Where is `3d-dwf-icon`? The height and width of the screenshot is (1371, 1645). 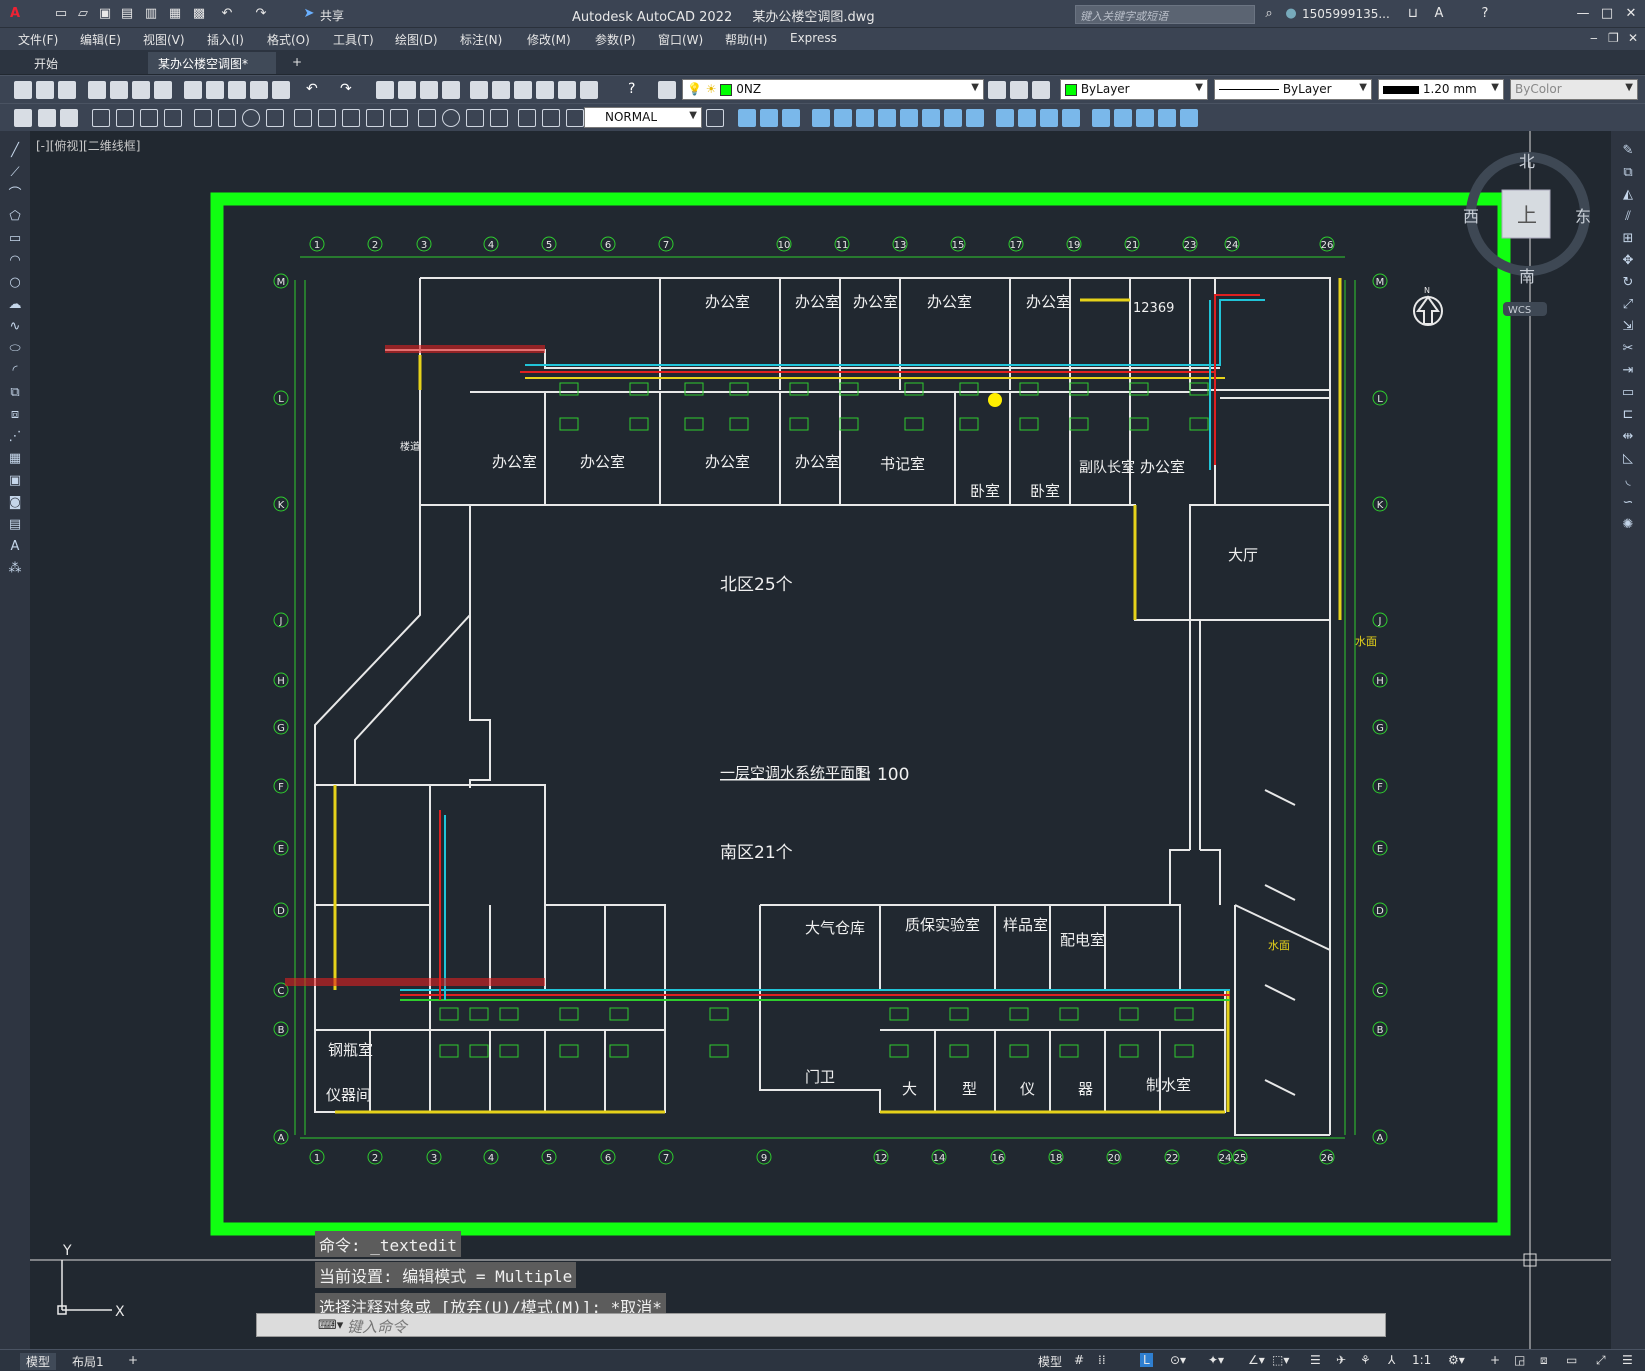
3d-dwf-icon is located at coordinates (163, 90).